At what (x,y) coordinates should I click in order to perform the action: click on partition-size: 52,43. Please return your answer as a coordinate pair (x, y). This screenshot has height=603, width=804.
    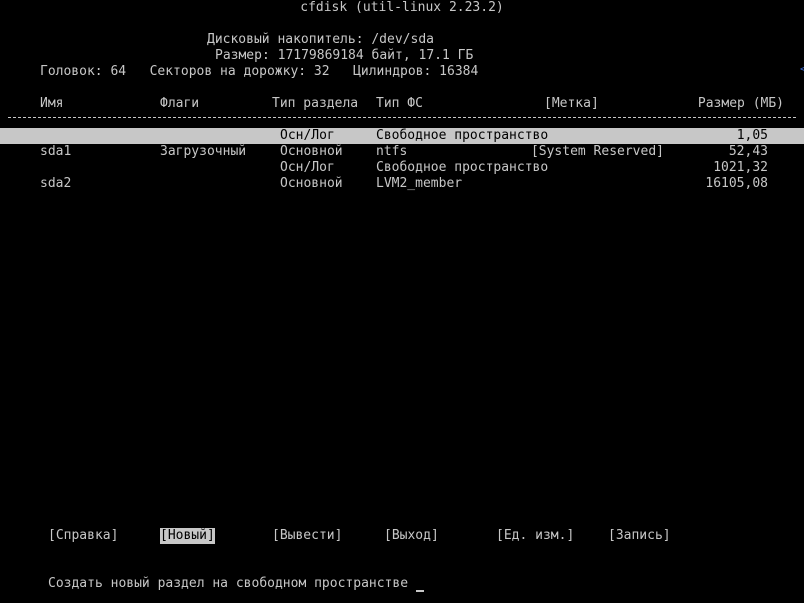
    Looking at the image, I should click on (748, 151).